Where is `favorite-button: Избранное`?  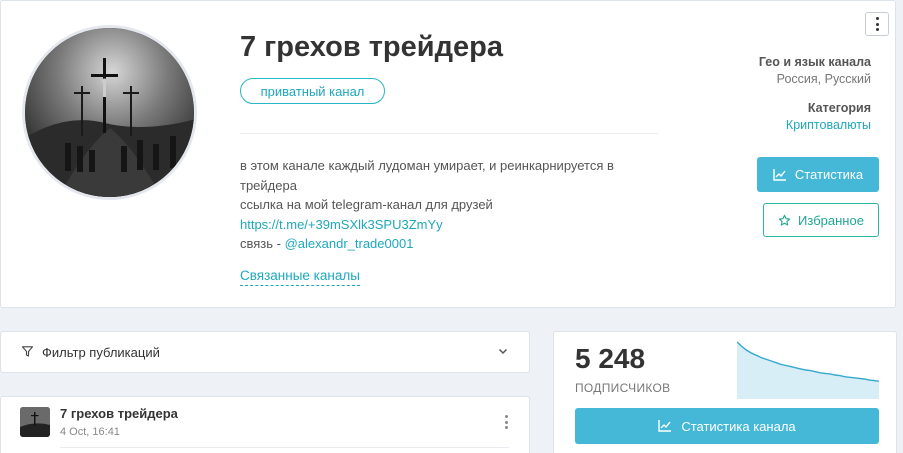
favorite-button: Избранное is located at coordinates (821, 220).